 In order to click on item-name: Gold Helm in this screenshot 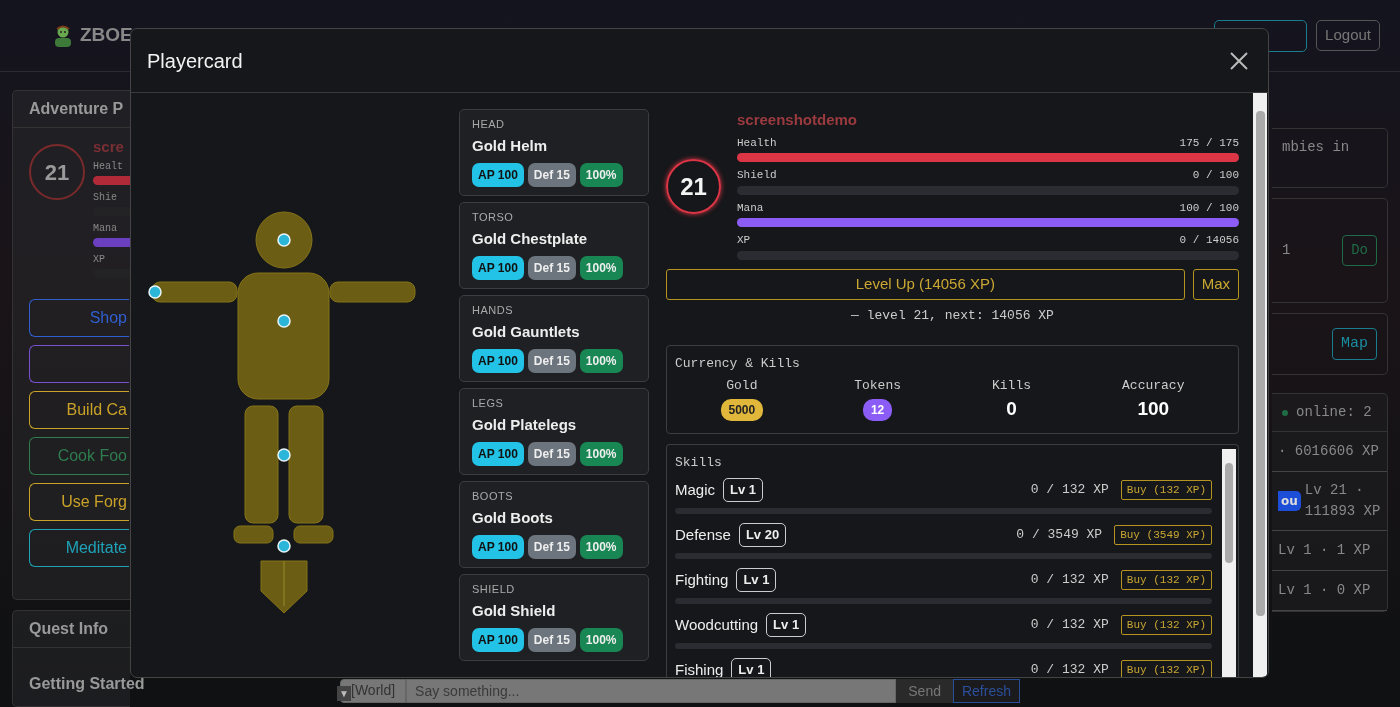, I will do `click(510, 145)`.